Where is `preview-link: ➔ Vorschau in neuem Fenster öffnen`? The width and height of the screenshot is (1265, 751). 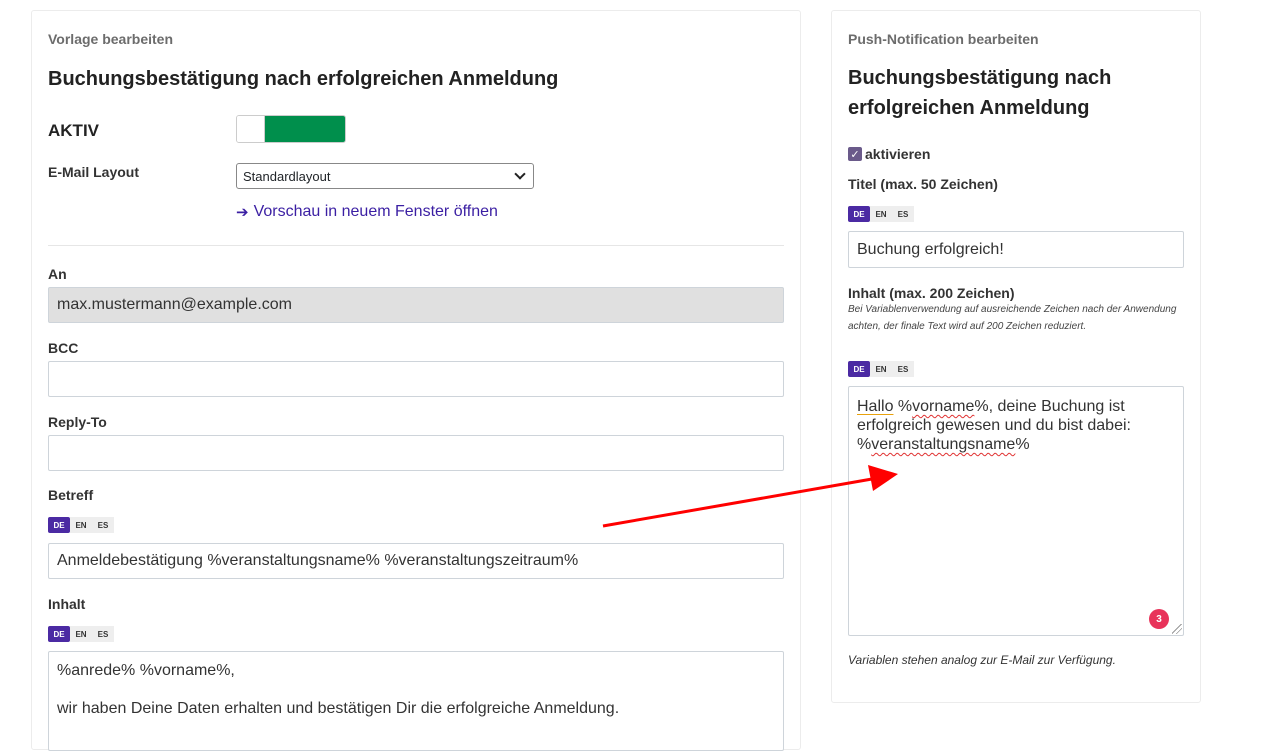
preview-link: ➔ Vorschau in neuem Fenster öffnen is located at coordinates (367, 212).